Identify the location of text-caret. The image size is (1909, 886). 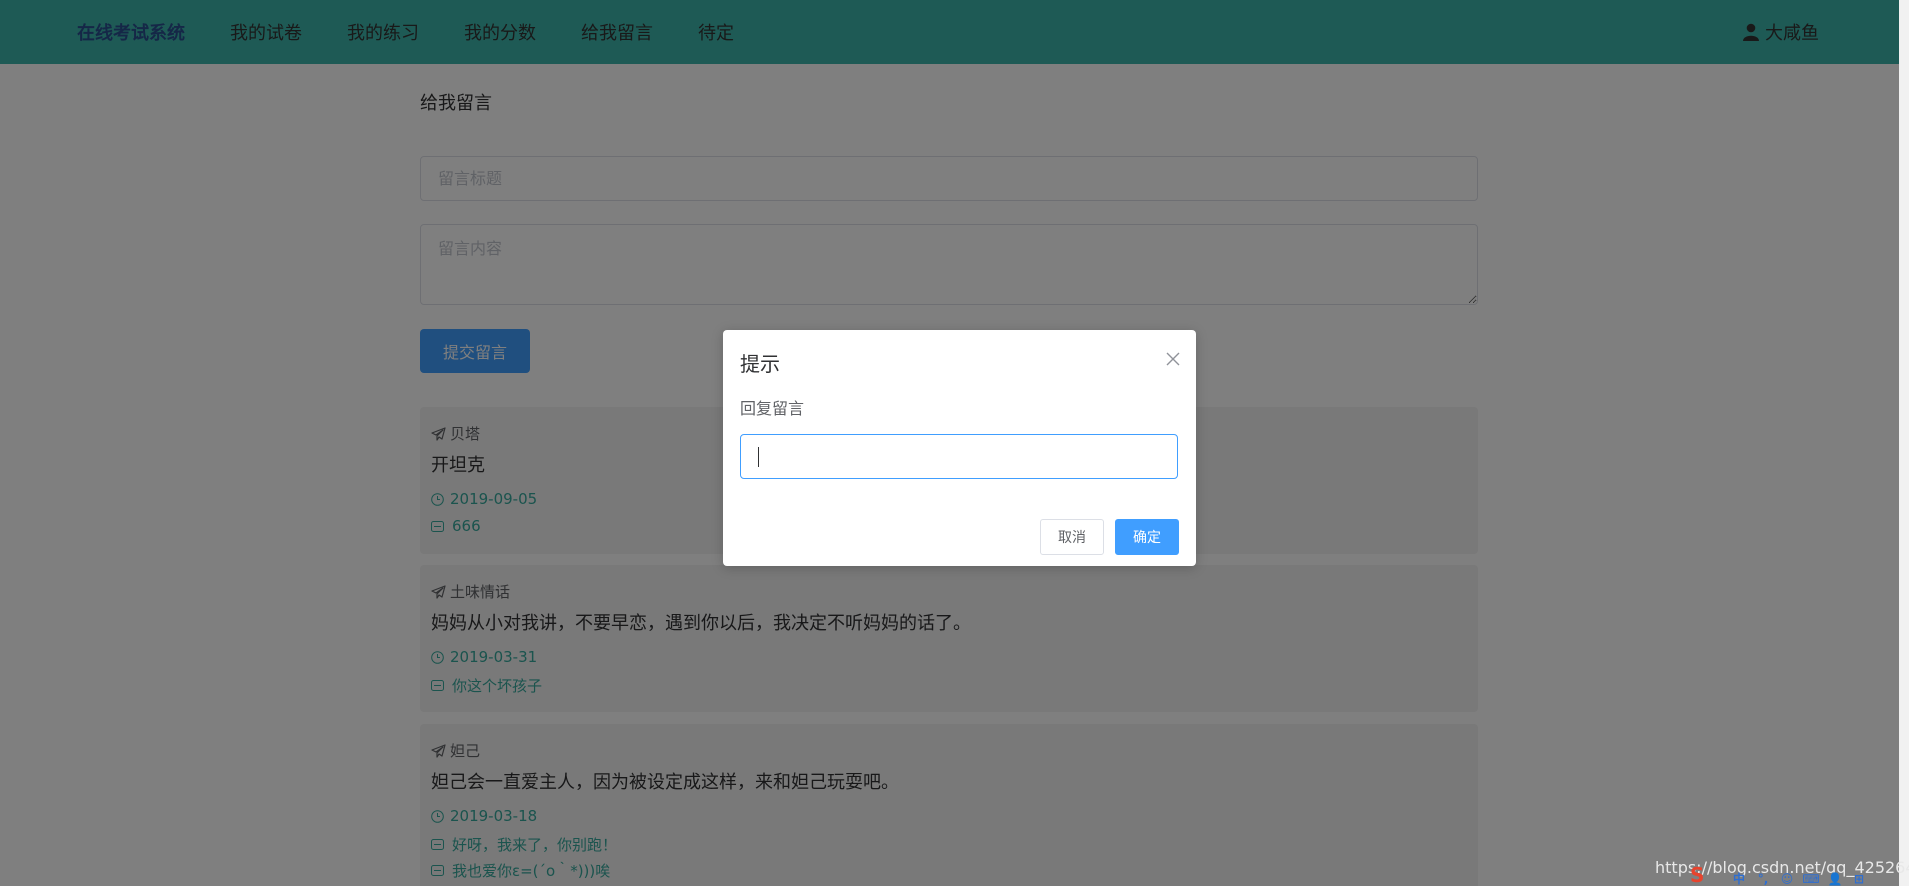
(758, 457).